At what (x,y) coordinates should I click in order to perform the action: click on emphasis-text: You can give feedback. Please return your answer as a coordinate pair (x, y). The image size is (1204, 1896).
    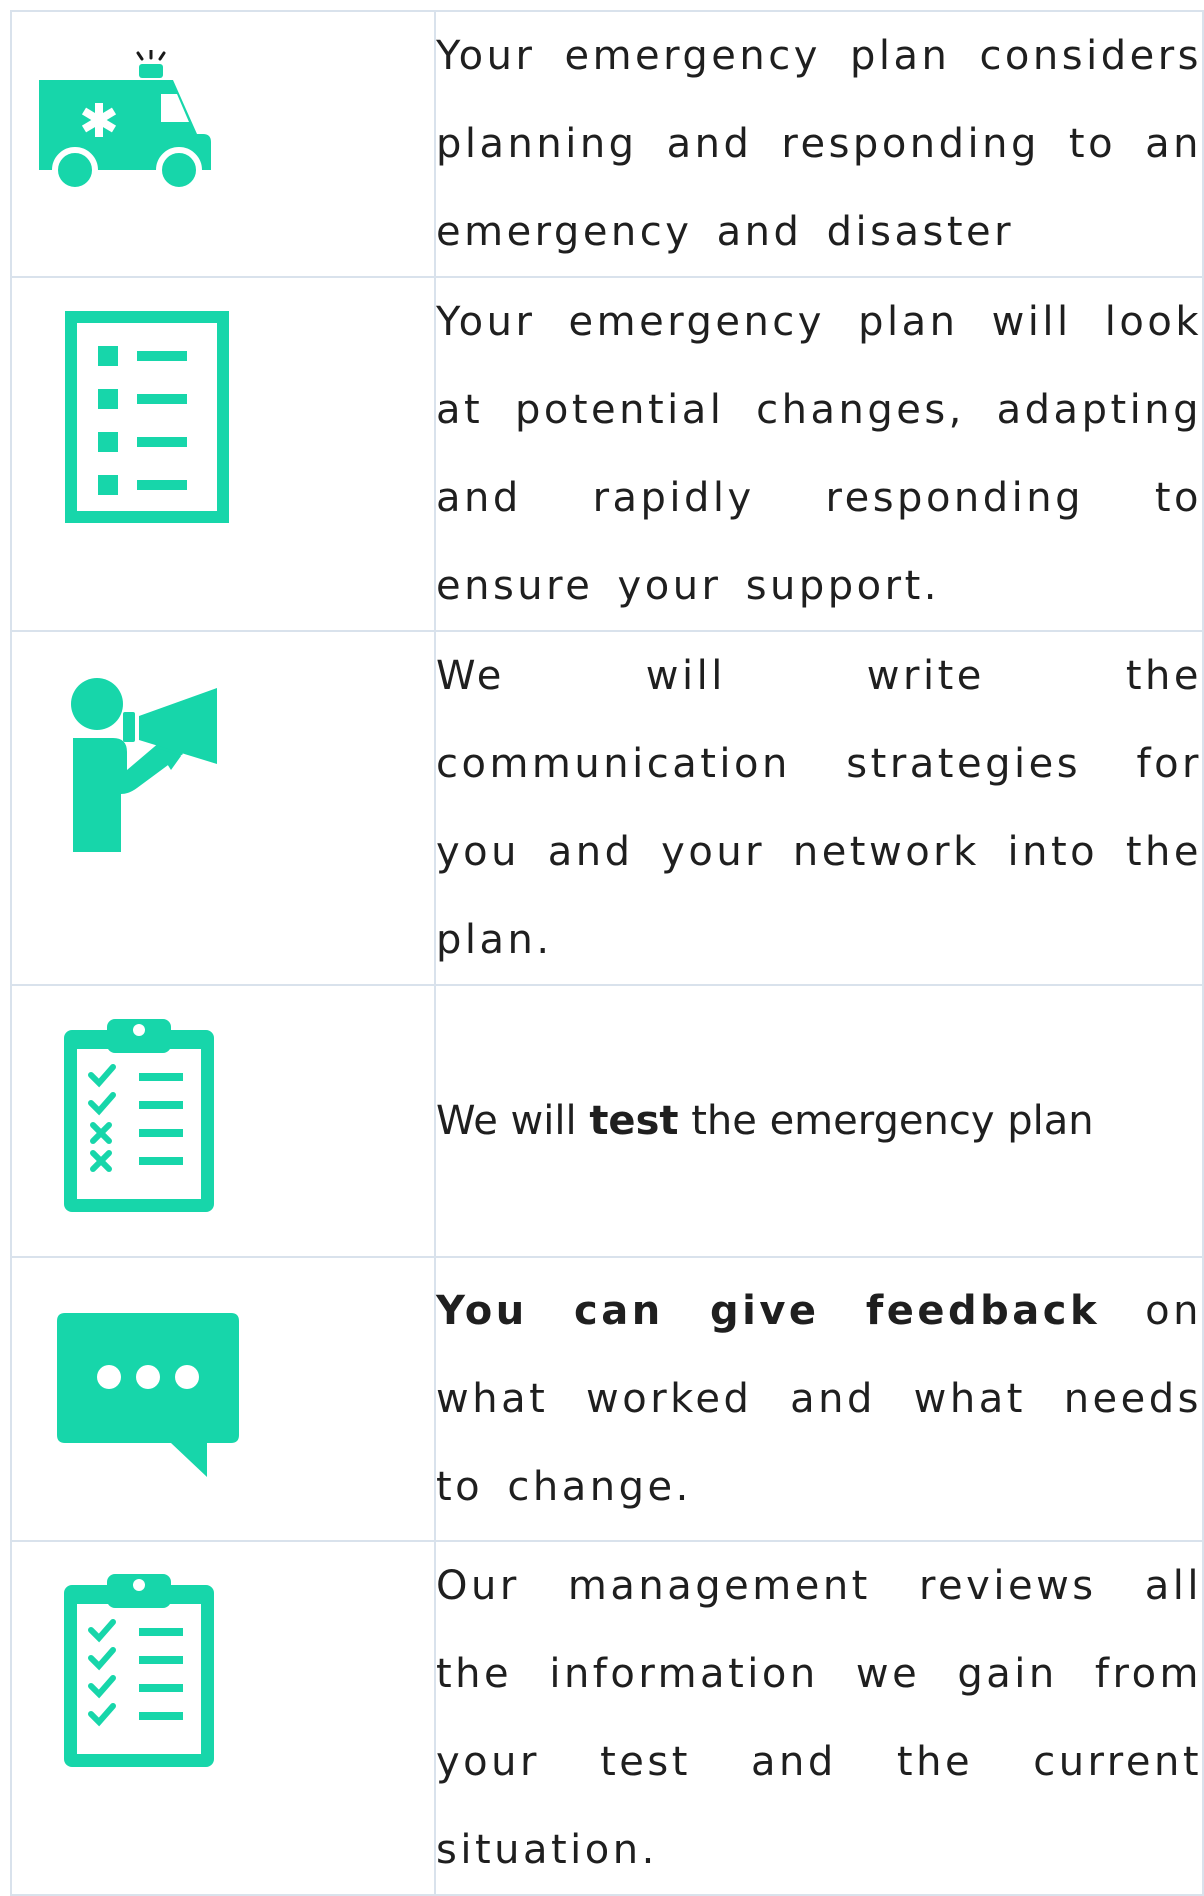
    Looking at the image, I should click on (768, 1311).